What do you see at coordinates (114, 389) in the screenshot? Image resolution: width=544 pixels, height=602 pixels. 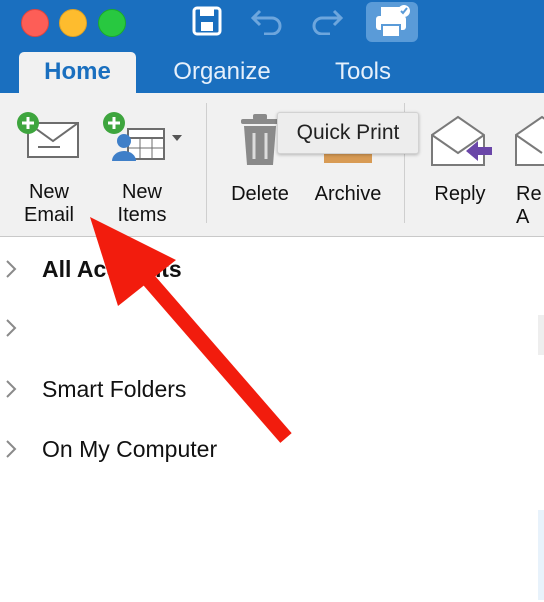 I see `folder-label: Smart Folders` at bounding box center [114, 389].